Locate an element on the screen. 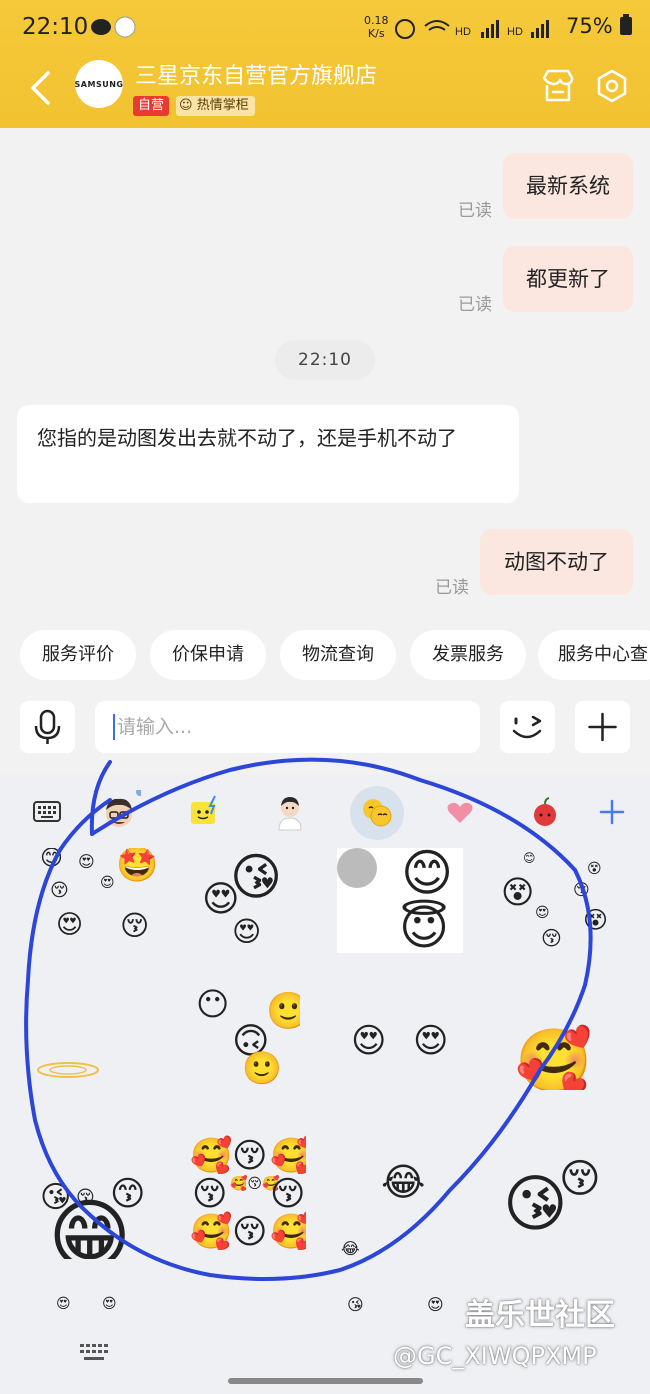 Image resolution: width=650 pixels, height=1394 pixels. heart-sticker-tab is located at coordinates (460, 812).